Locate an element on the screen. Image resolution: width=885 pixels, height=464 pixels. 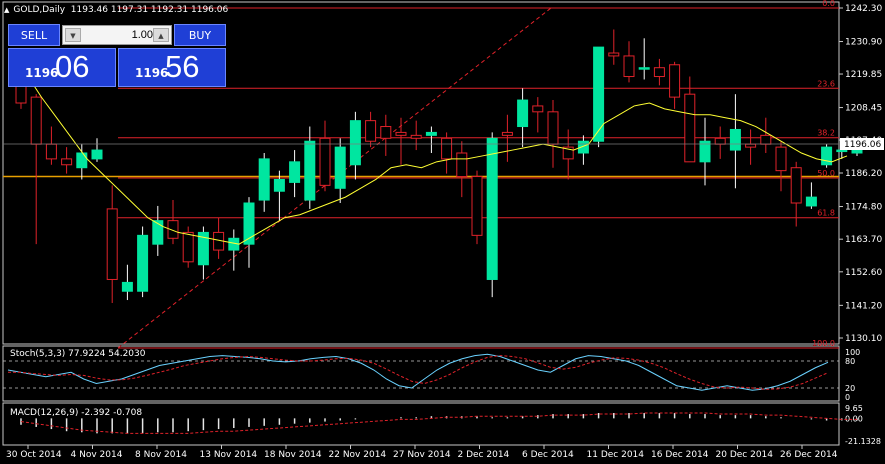
price-tick-label: 1163.70 is located at coordinates (863, 240).